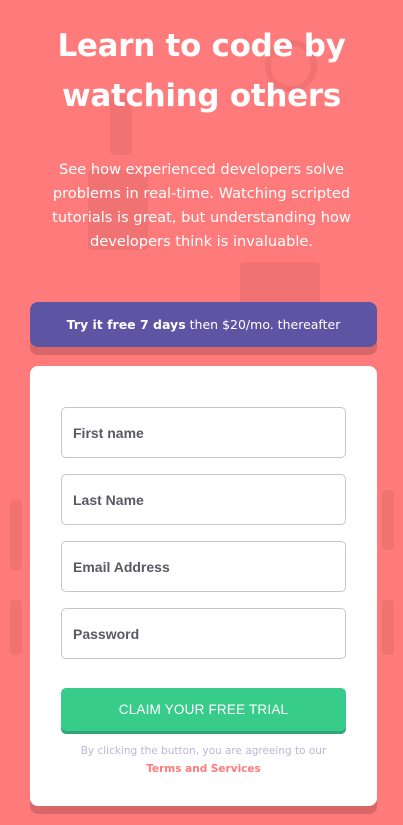 This screenshot has width=403, height=825. Describe the element at coordinates (126, 324) in the screenshot. I see `trial-banner-bold: Try it free 7 days` at that location.